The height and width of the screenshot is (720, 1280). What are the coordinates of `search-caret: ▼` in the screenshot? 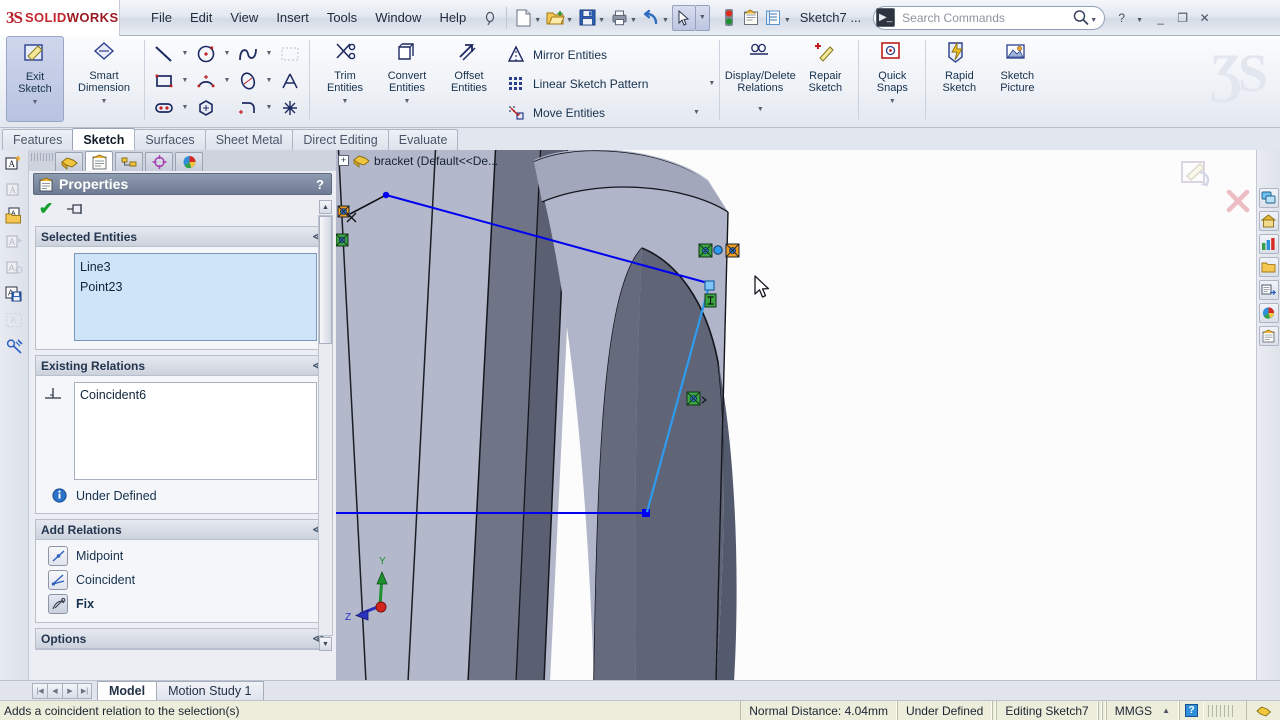 It's located at (1093, 20).